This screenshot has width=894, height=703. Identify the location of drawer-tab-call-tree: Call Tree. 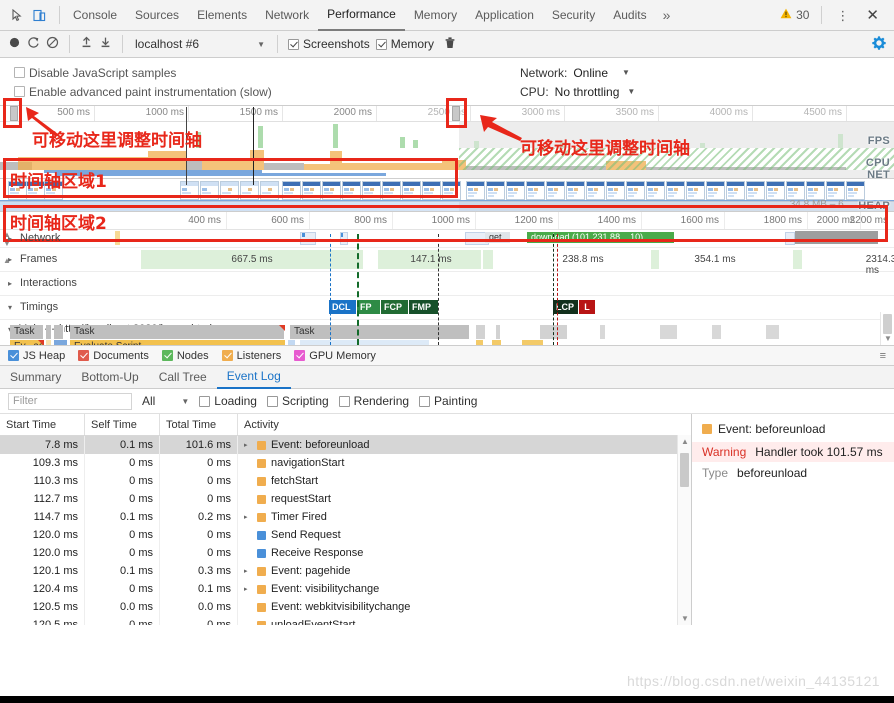
(183, 377).